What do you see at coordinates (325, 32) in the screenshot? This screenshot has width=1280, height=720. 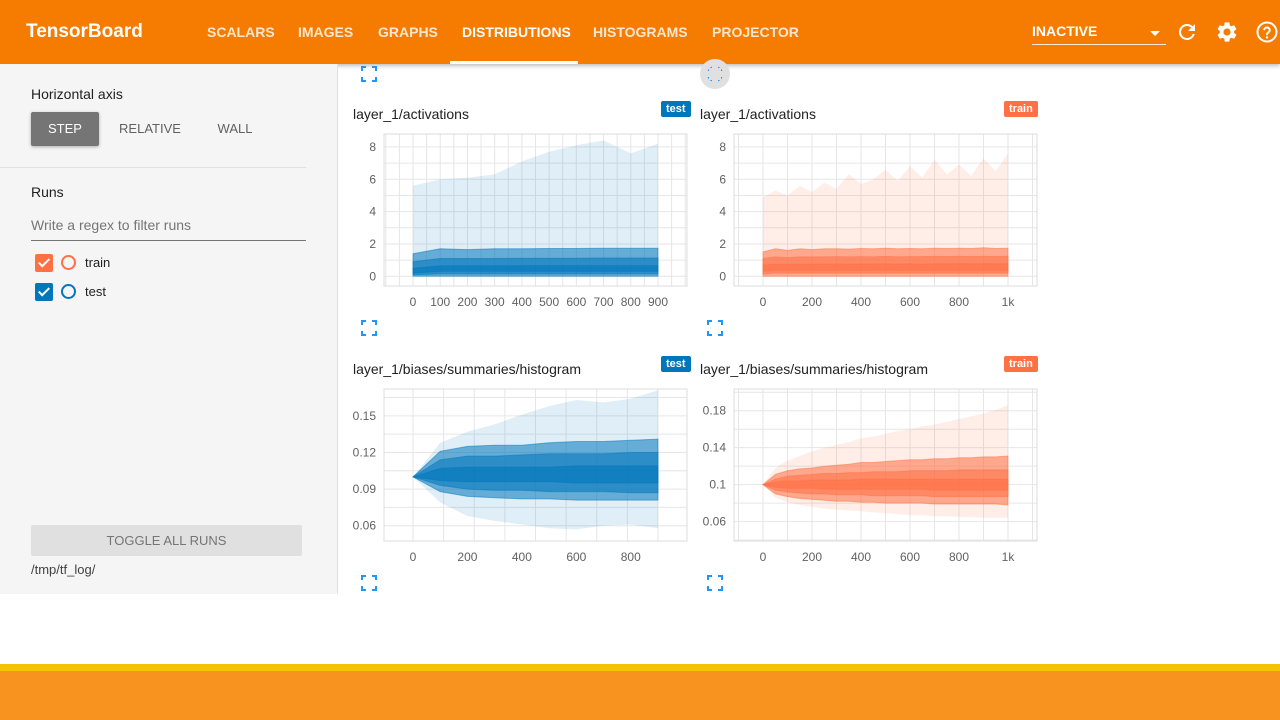 I see `tab-images: IMAGES` at bounding box center [325, 32].